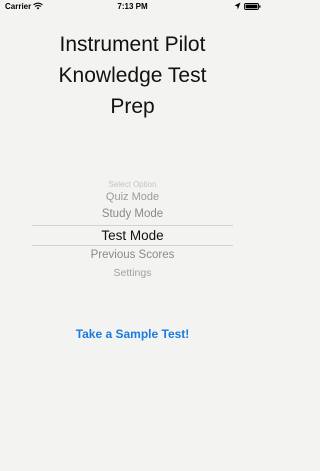 The width and height of the screenshot is (320, 471). What do you see at coordinates (132, 334) in the screenshot?
I see `take-sample-test-button: Take a Sample Test!` at bounding box center [132, 334].